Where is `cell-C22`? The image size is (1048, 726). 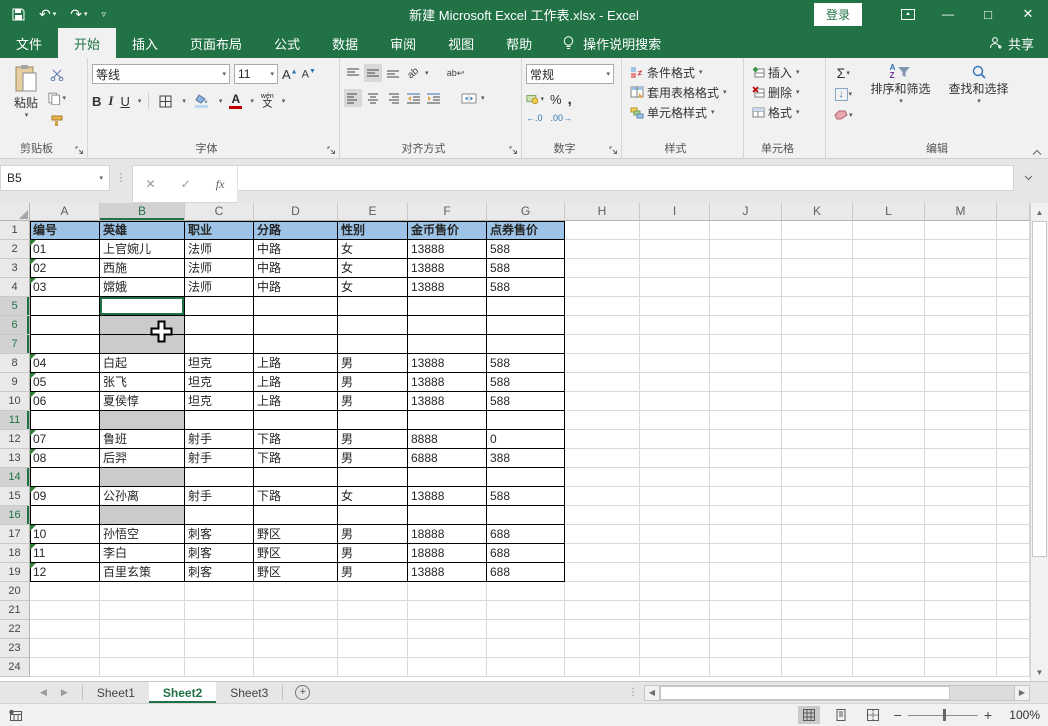
cell-C22 is located at coordinates (219, 629).